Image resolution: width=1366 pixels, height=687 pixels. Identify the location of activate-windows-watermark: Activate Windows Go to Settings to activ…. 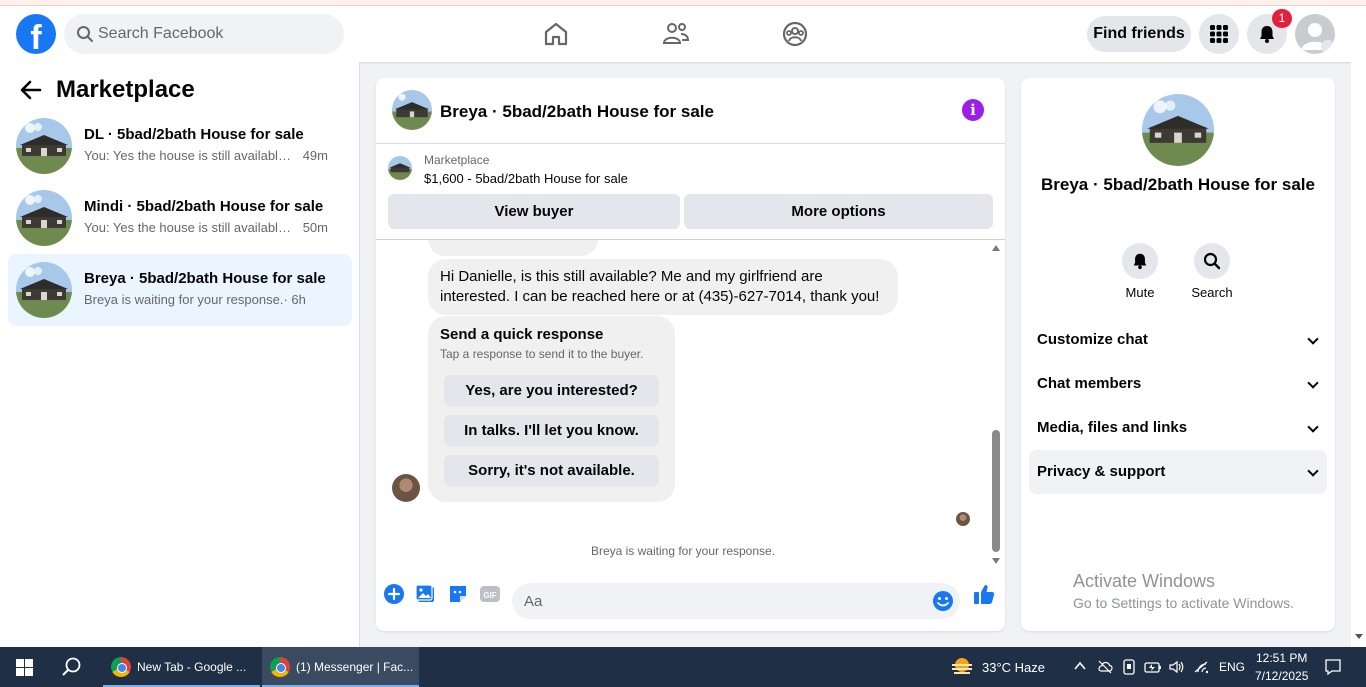
(1183, 591).